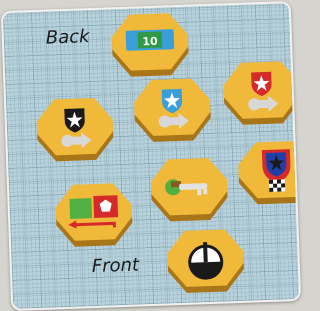 The height and width of the screenshot is (311, 320). Describe the element at coordinates (172, 113) in the screenshot. I see `blue-shield-star-arrow-tile` at that location.